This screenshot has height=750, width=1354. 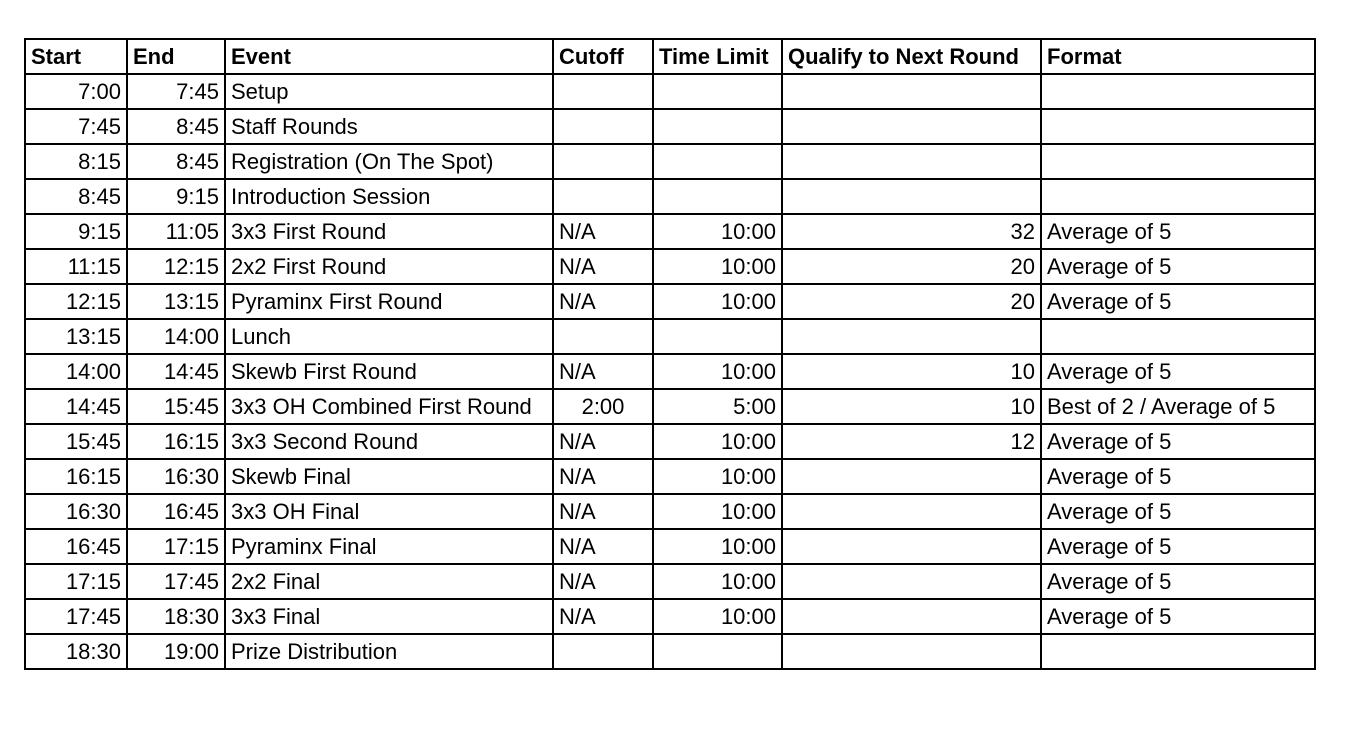 What do you see at coordinates (911, 231) in the screenshot?
I see `cell-qualify: 32` at bounding box center [911, 231].